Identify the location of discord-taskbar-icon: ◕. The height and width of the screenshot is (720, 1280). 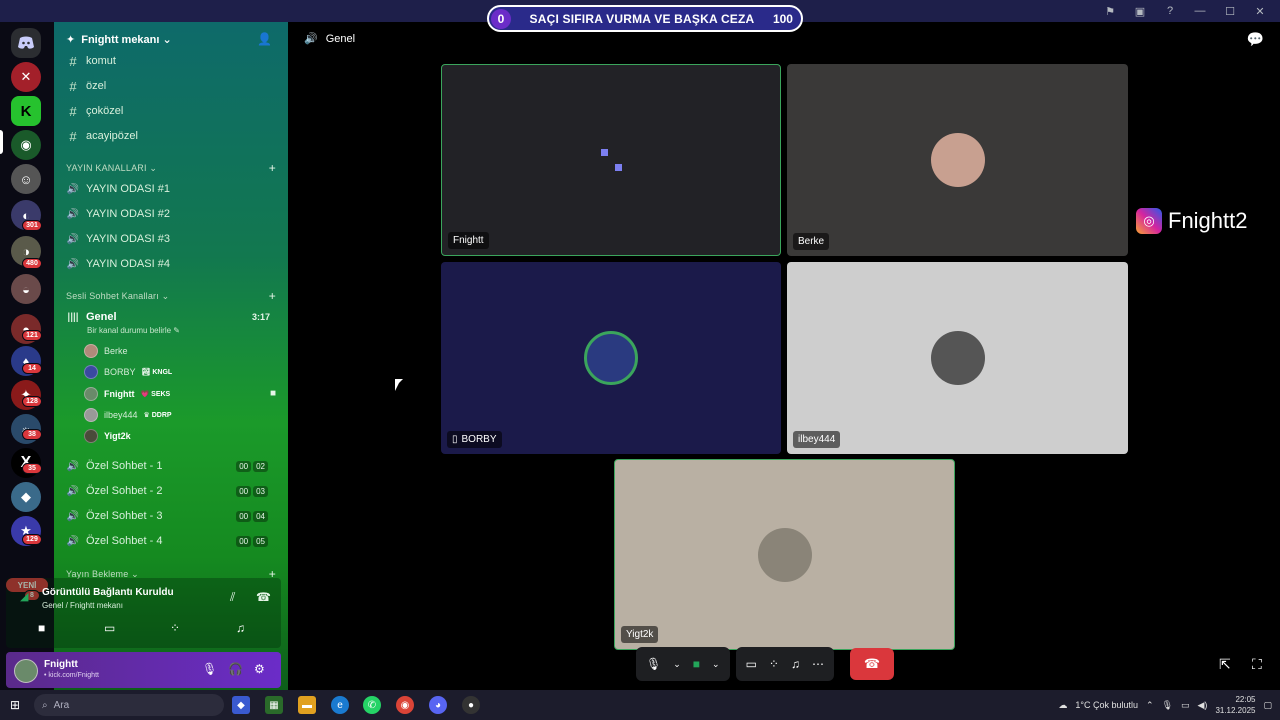
(438, 705).